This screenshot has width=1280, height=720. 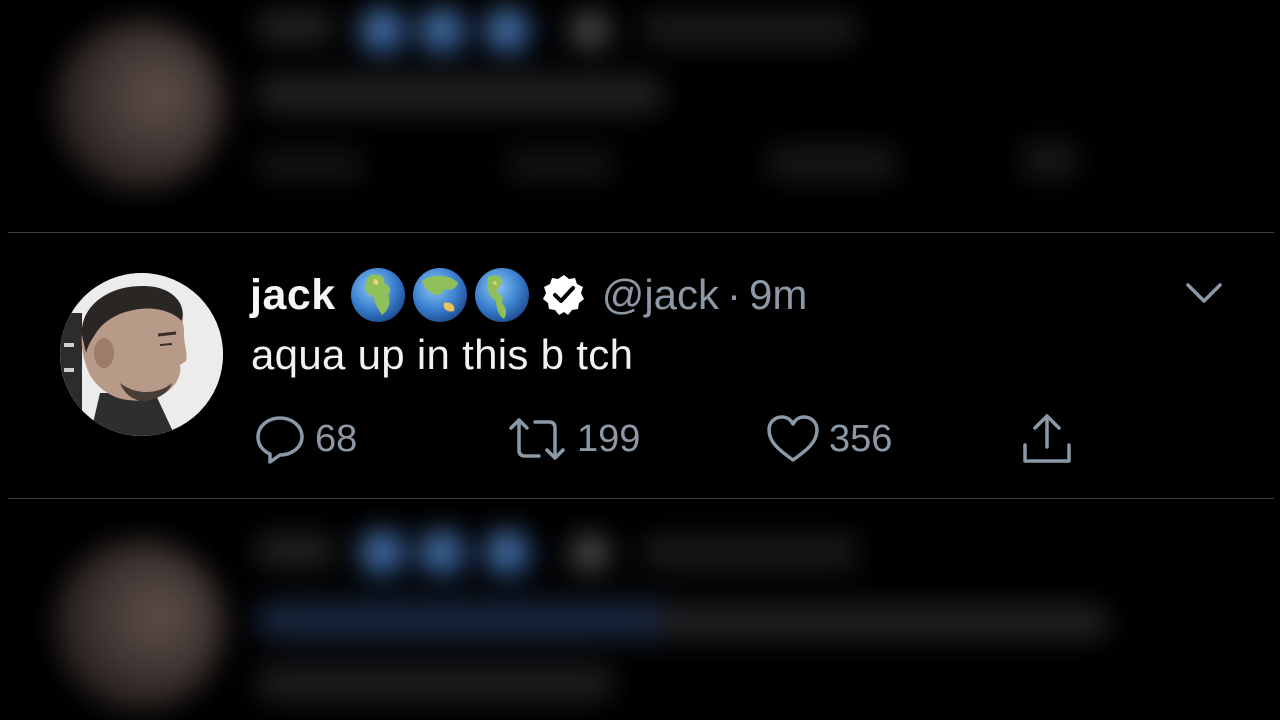 What do you see at coordinates (660, 295) in the screenshot?
I see `user-handle: @jack` at bounding box center [660, 295].